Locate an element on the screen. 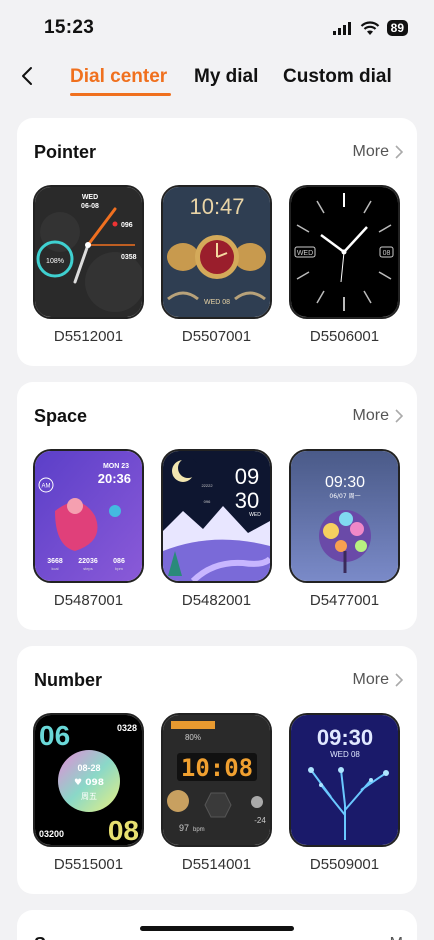  face-unit-2: steps is located at coordinates (88, 568).